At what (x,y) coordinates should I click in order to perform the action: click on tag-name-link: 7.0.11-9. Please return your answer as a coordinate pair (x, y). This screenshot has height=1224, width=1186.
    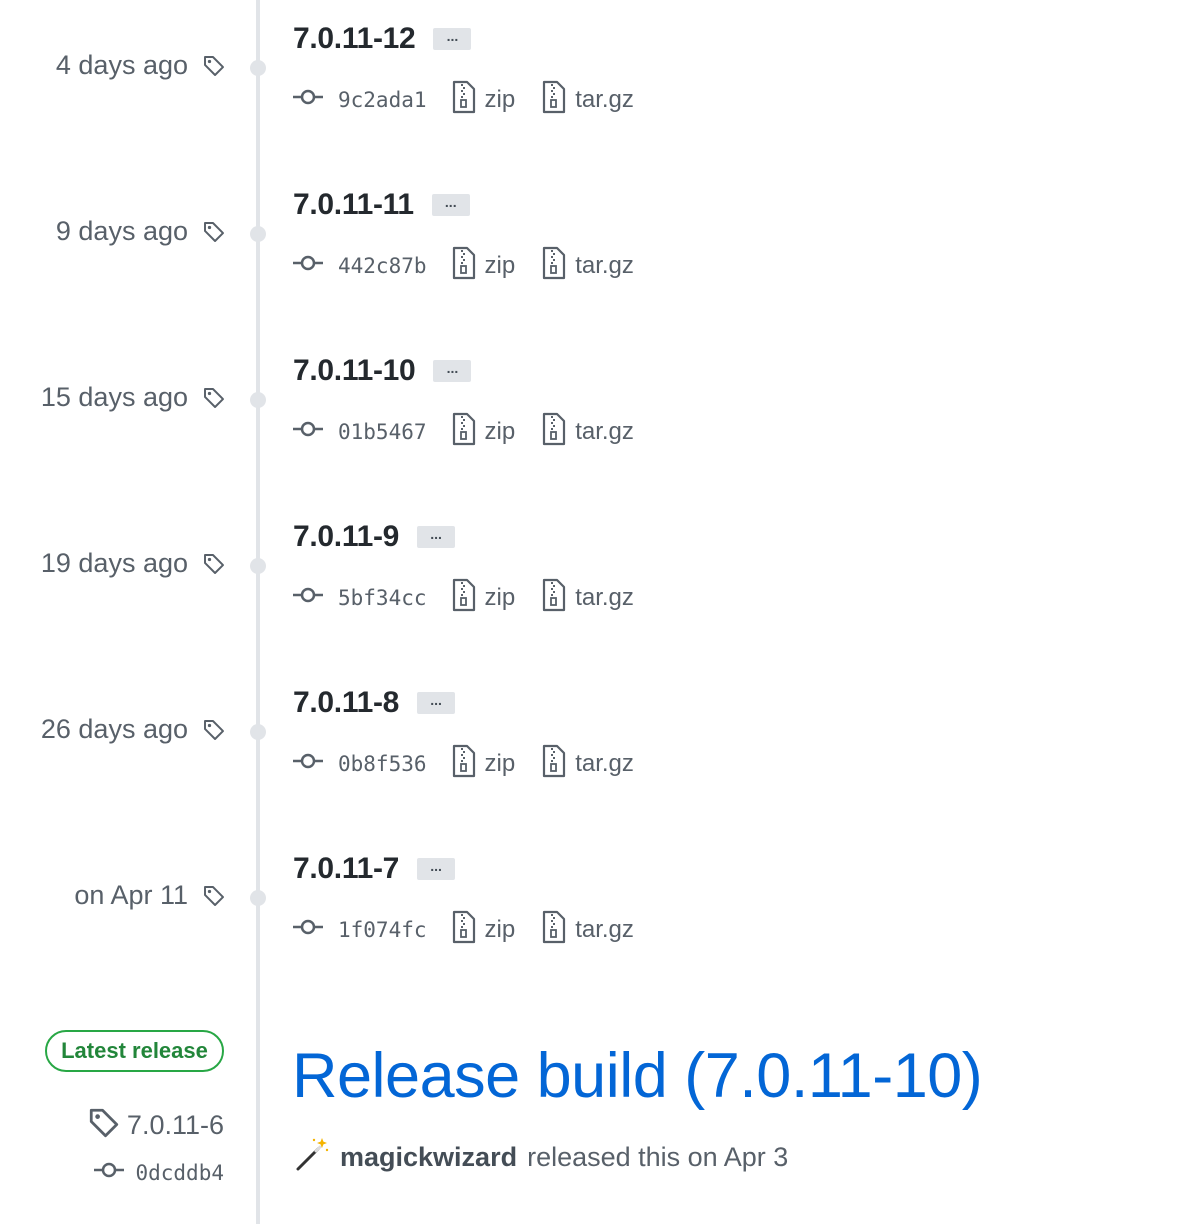
    Looking at the image, I should click on (346, 537).